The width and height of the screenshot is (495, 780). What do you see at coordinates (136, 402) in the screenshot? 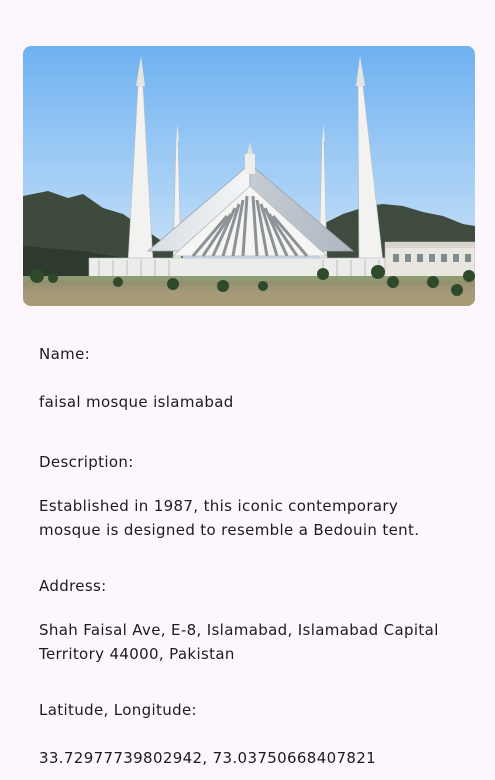
I see `name-value: faisal mosque islamabad` at bounding box center [136, 402].